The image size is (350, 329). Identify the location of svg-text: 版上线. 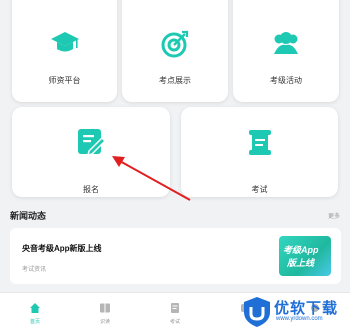
(300, 263).